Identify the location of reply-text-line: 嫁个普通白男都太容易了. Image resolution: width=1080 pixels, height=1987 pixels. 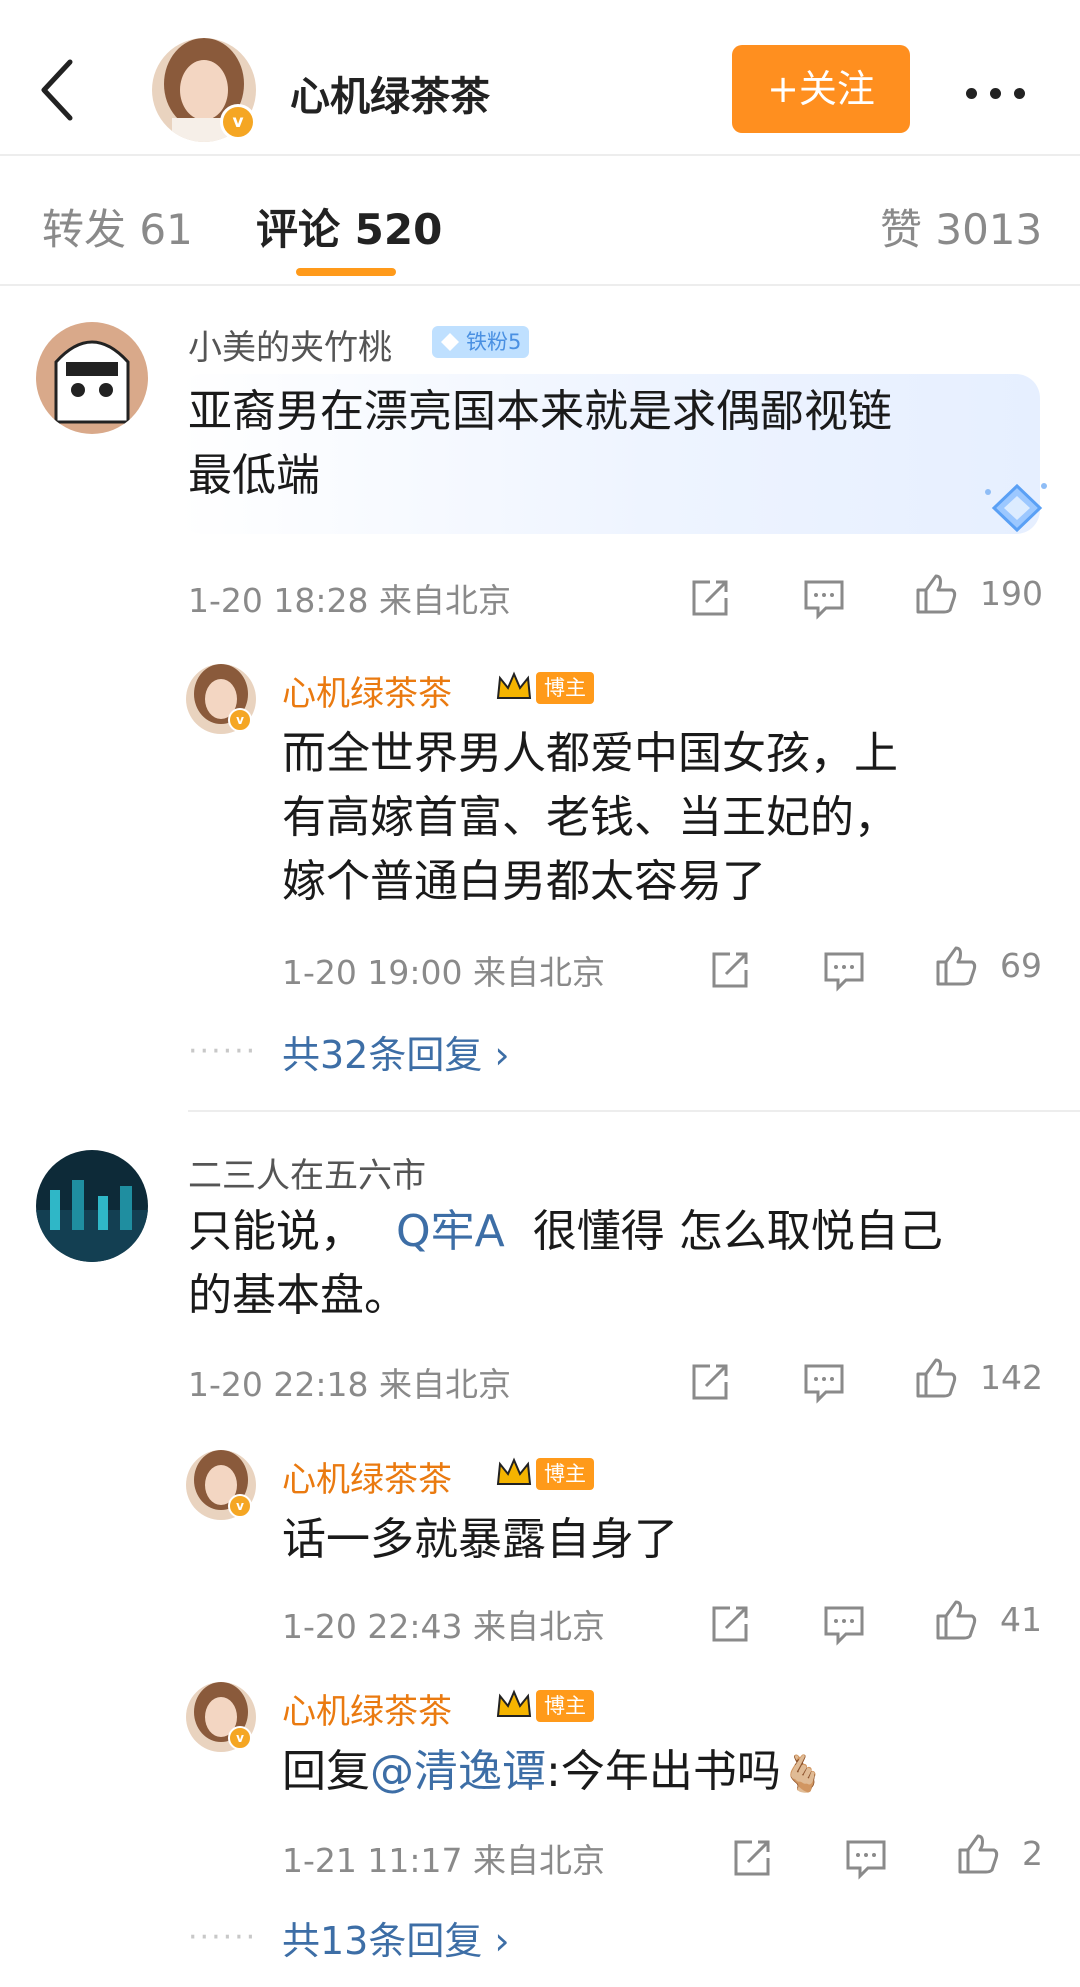
(524, 881).